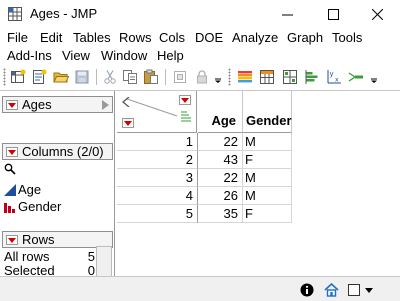 The image size is (400, 301). Describe the element at coordinates (186, 117) in the screenshot. I see `sort-rows-icon` at that location.